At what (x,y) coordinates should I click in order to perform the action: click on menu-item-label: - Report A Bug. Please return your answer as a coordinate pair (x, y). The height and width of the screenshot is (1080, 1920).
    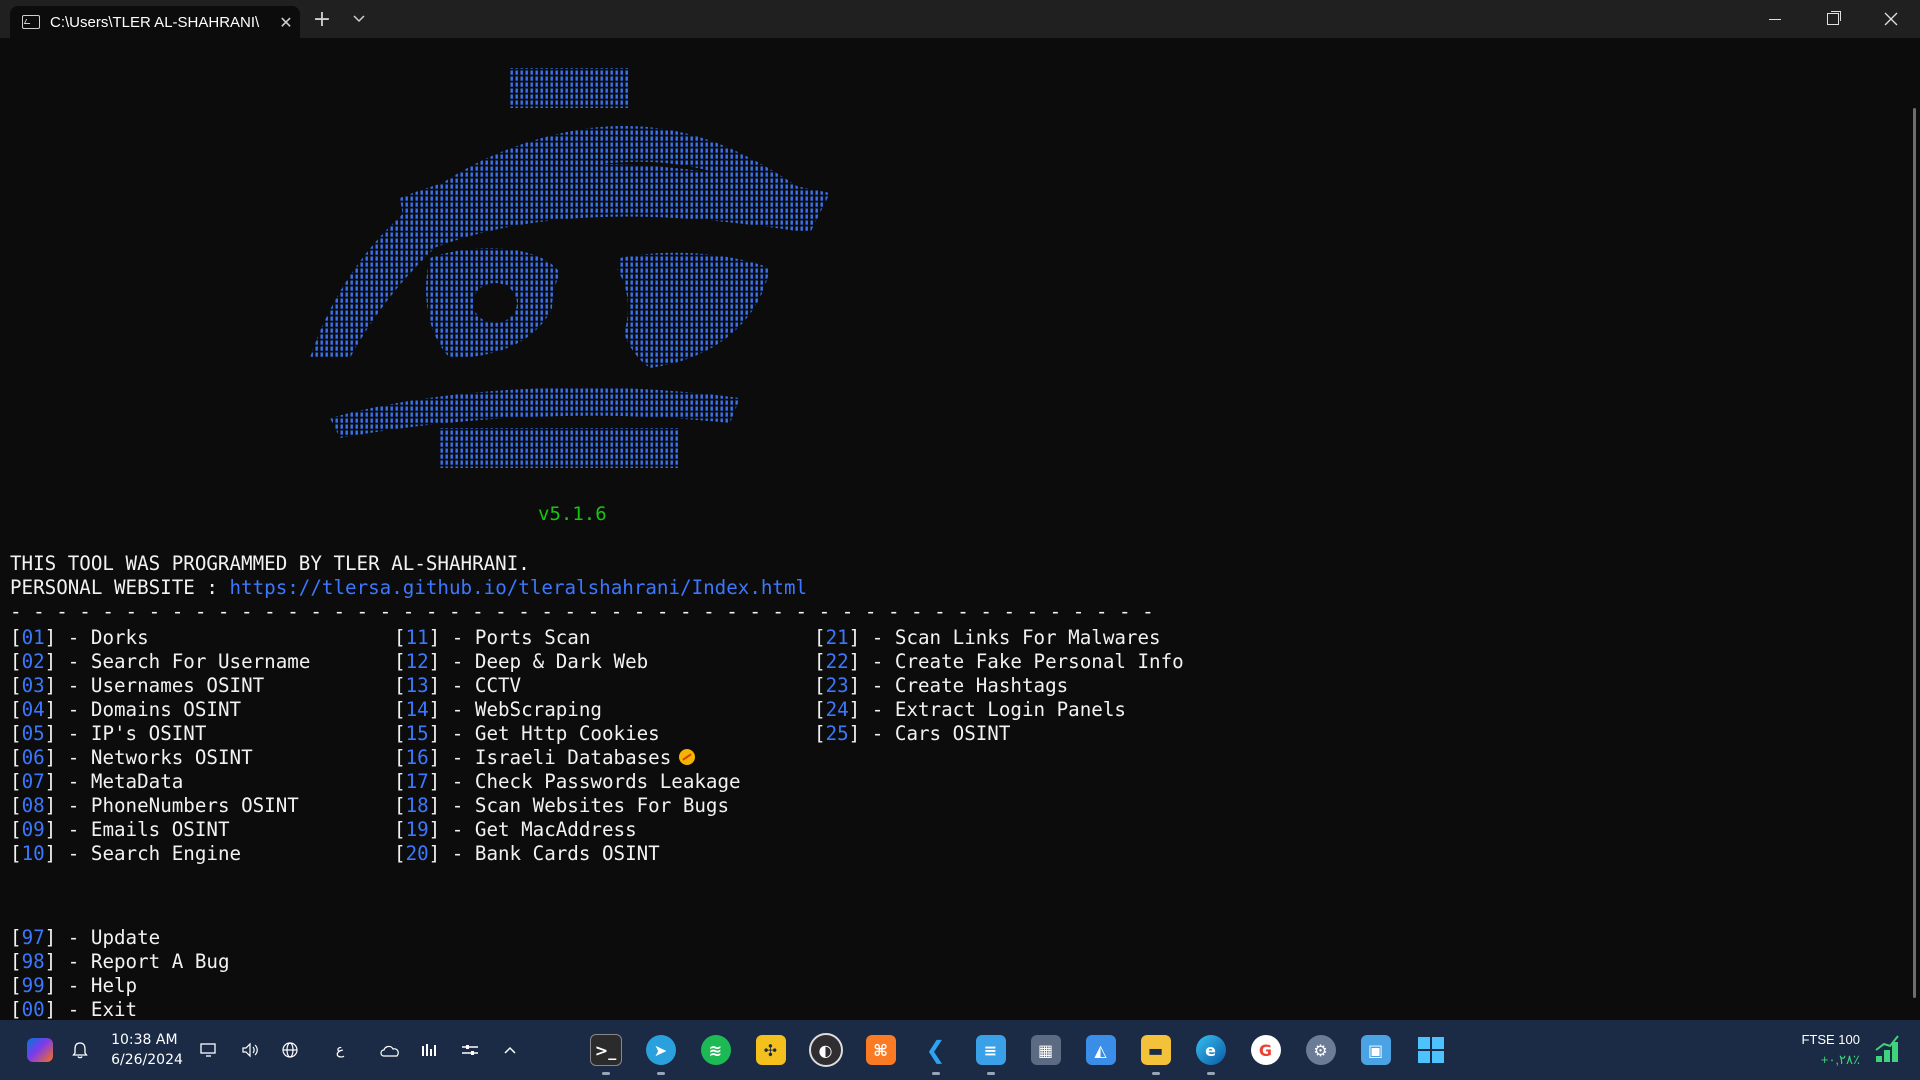
    Looking at the image, I should click on (143, 961).